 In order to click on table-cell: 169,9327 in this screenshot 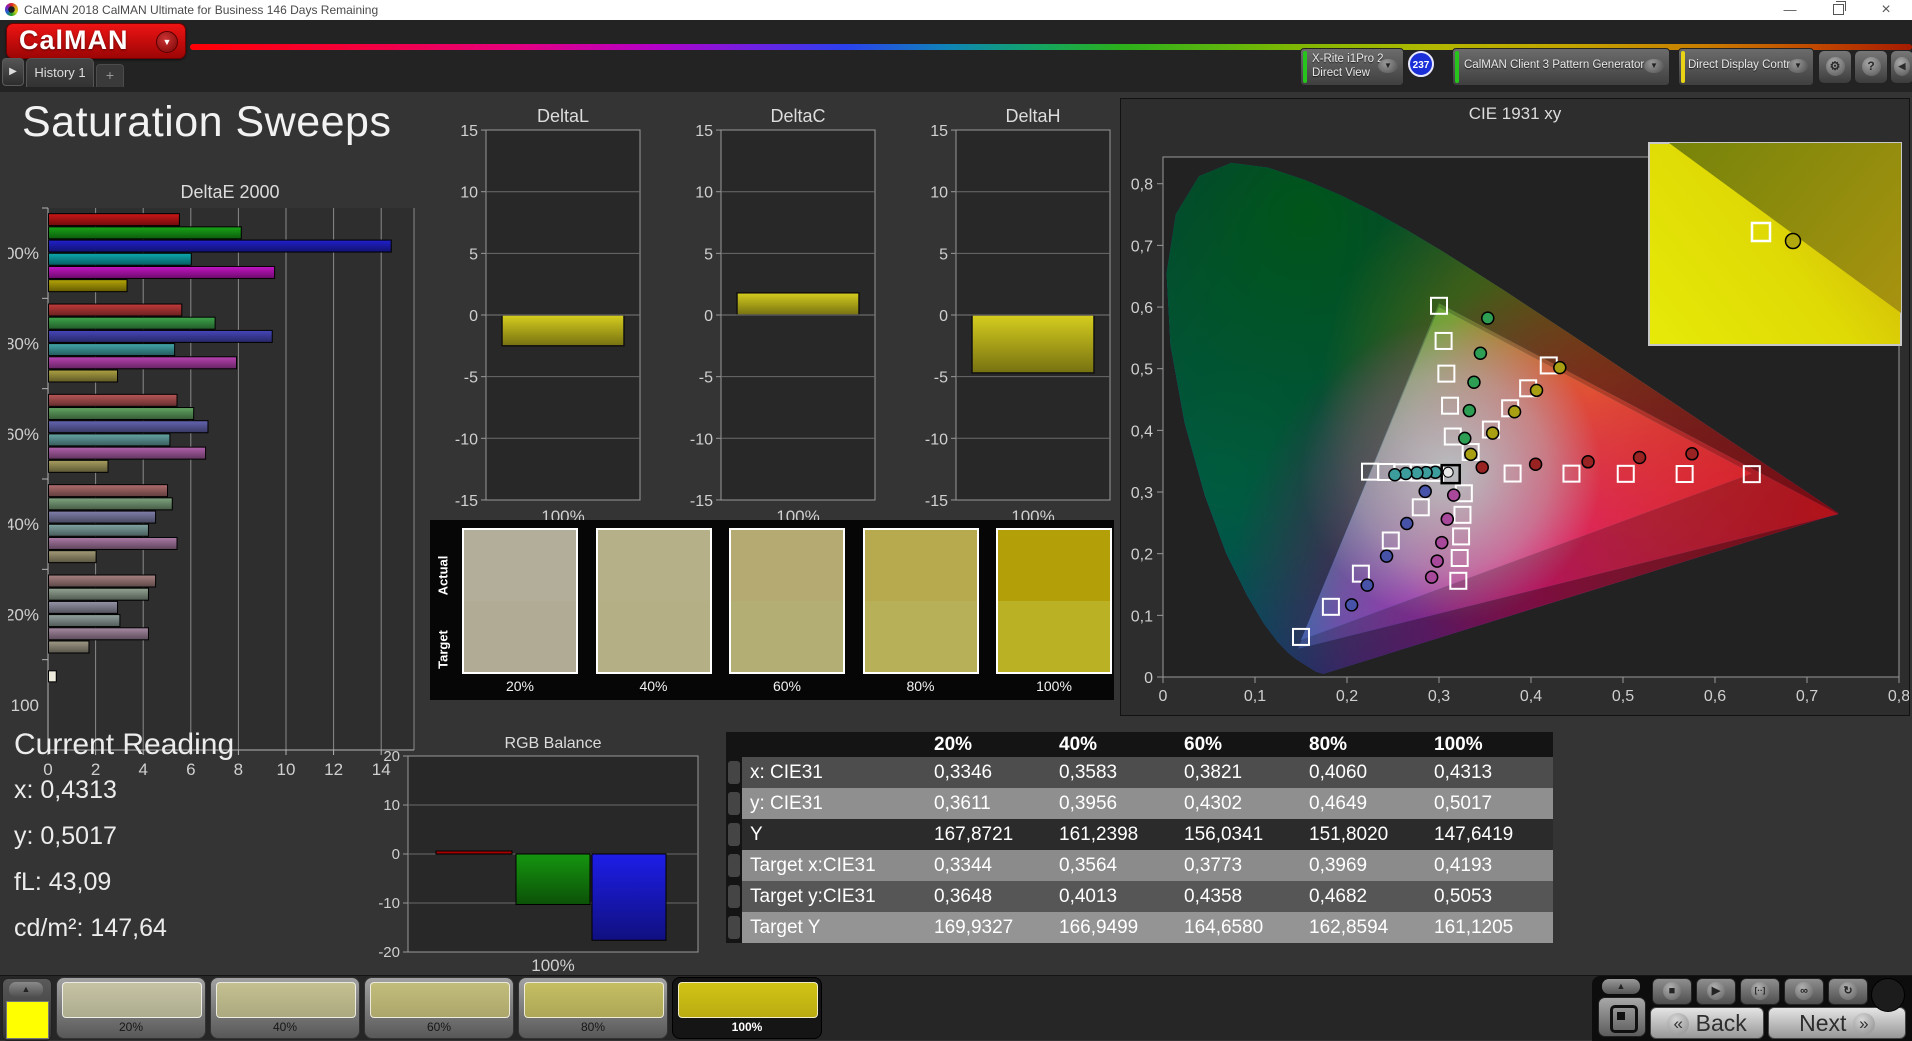, I will do `click(990, 927)`.